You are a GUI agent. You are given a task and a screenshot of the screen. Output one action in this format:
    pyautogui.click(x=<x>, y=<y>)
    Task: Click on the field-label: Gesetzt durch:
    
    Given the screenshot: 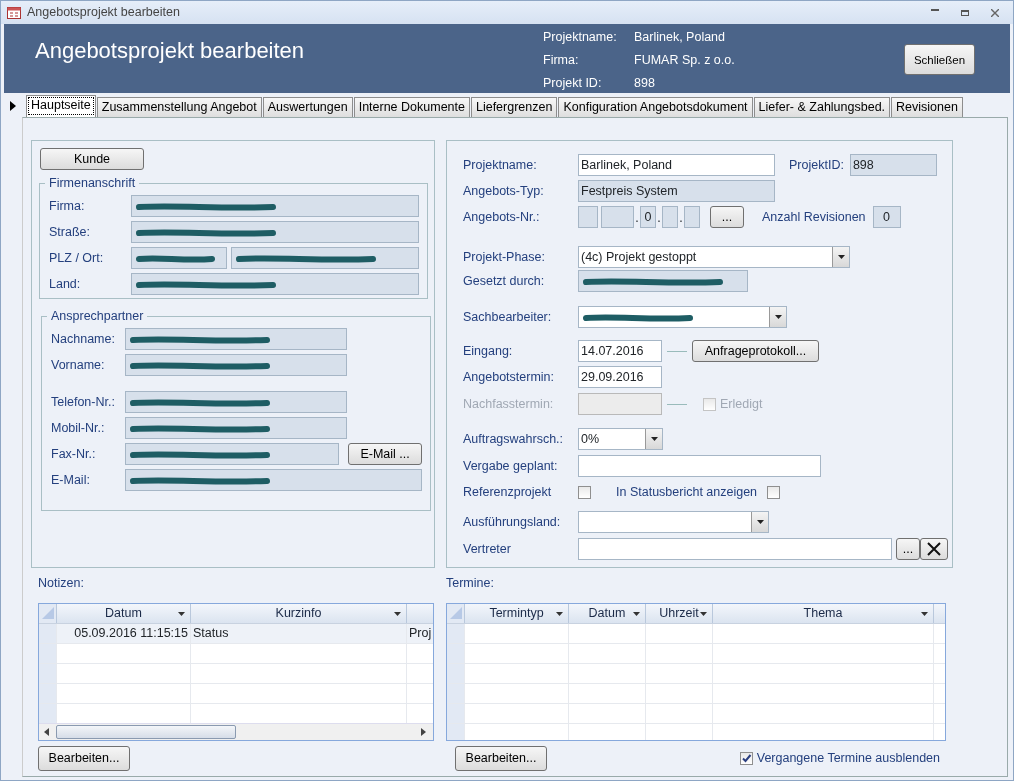 What is the action you would take?
    pyautogui.click(x=504, y=281)
    